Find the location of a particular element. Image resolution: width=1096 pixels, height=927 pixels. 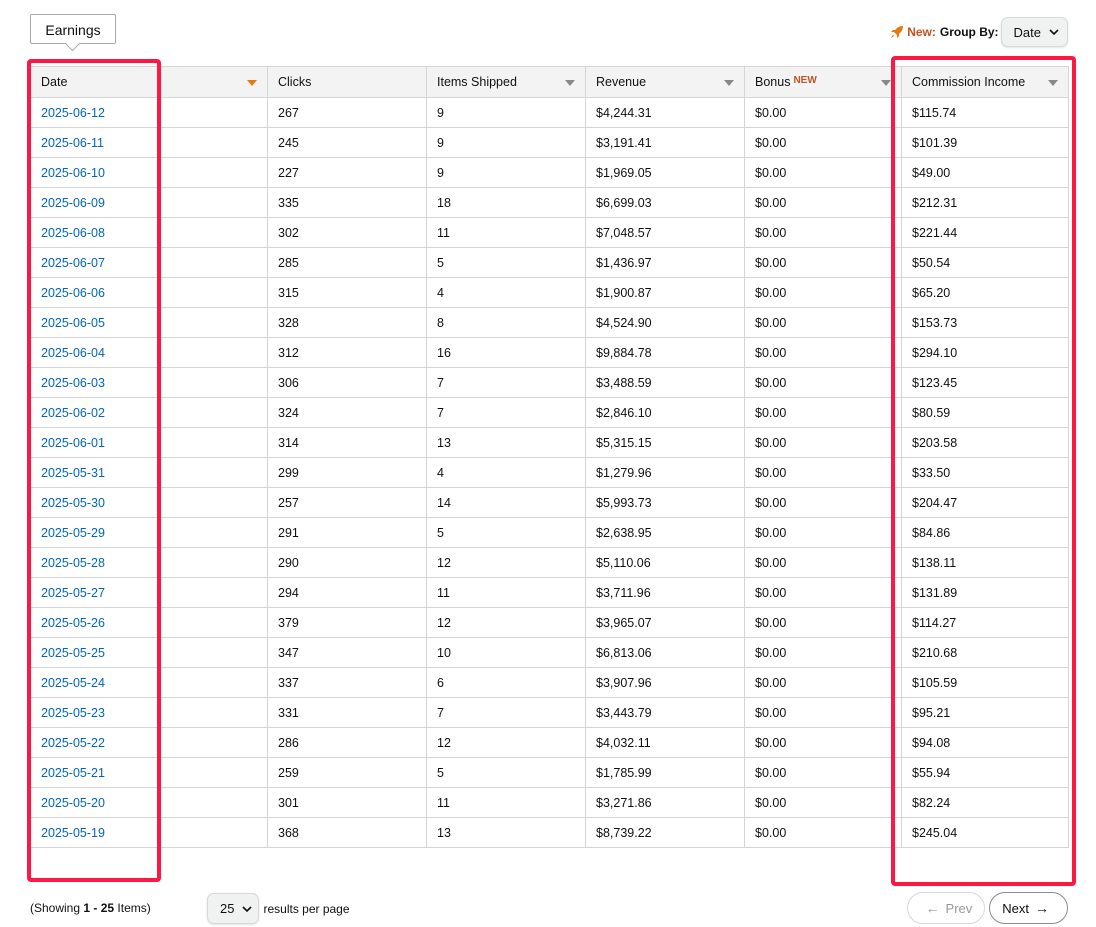

cell-revenue: $8,739.22 is located at coordinates (665, 832).